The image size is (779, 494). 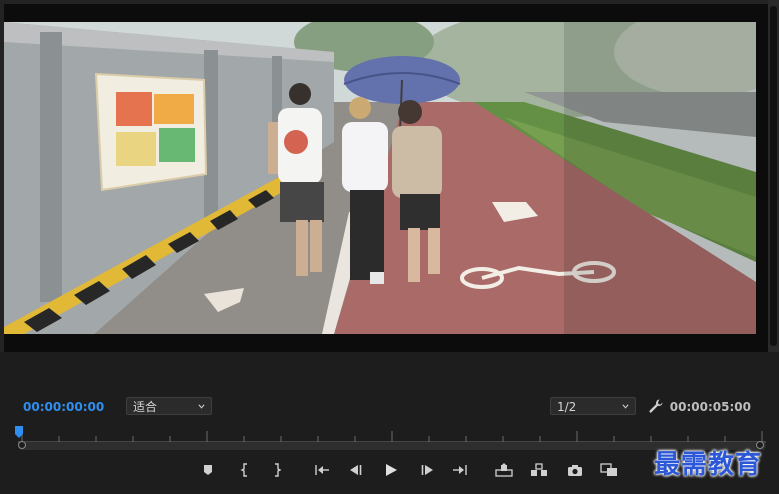 I want to click on extract-icon, so click(x=539, y=469).